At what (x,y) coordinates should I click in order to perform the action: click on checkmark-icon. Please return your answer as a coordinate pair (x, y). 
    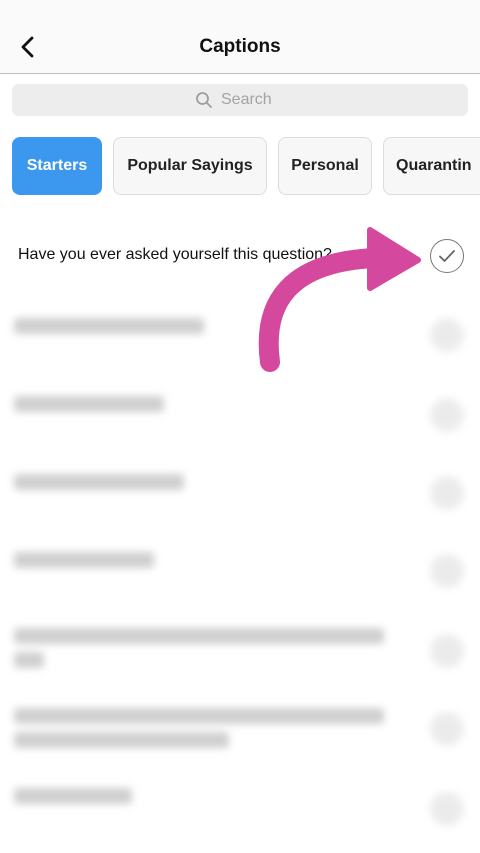
    Looking at the image, I should click on (447, 256).